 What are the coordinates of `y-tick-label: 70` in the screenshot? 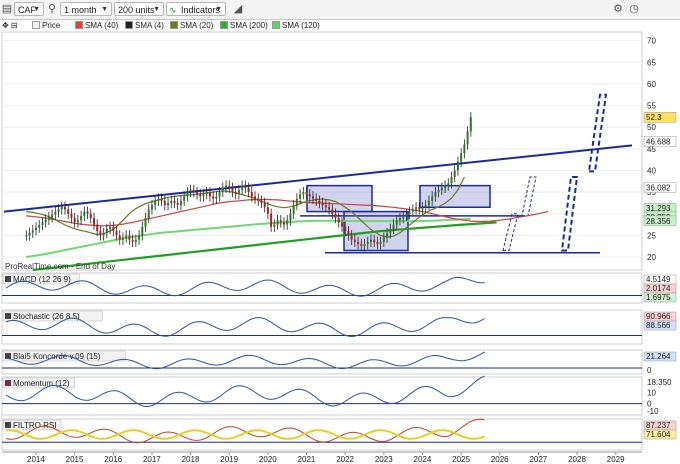 It's located at (651, 41).